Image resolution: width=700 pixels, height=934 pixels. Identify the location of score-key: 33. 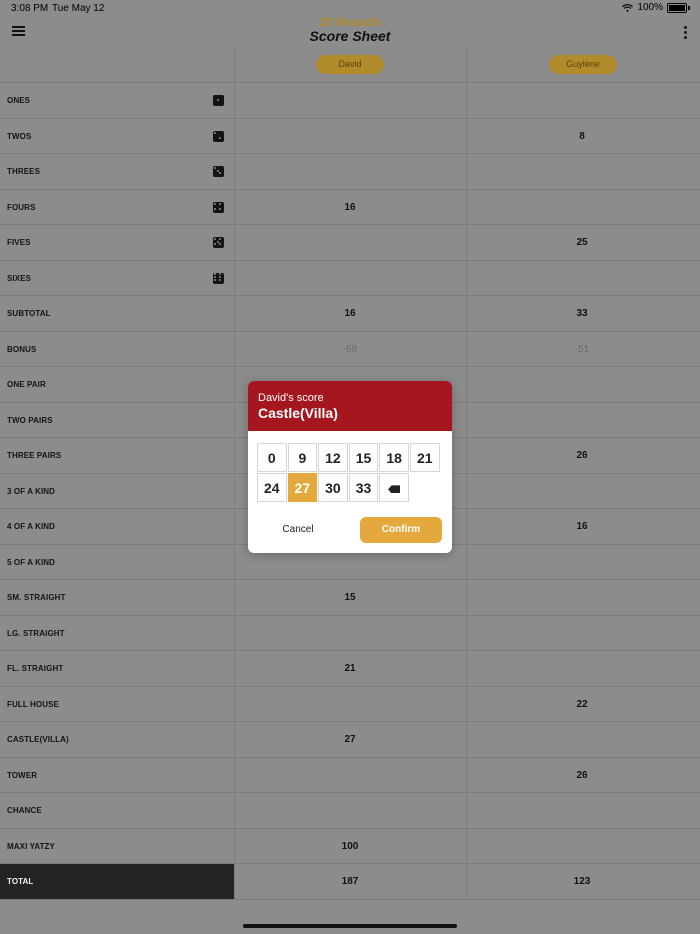
(363, 488).